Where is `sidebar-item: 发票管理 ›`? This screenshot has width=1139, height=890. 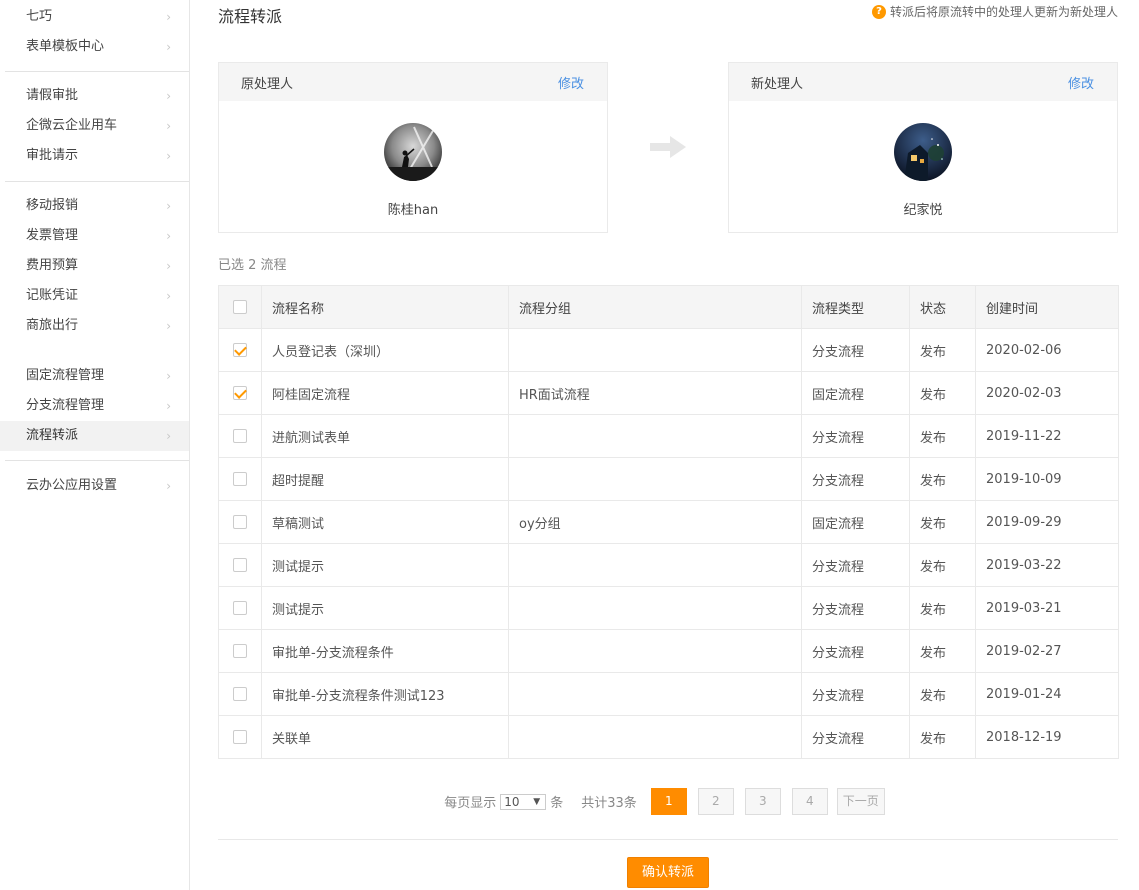 sidebar-item: 发票管理 › is located at coordinates (94, 236).